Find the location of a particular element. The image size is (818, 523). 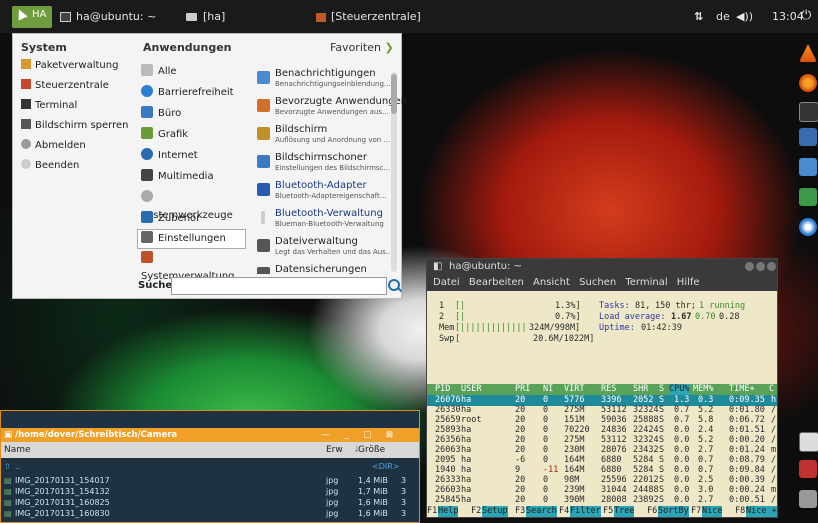

menu-scrollbar is located at coordinates (394, 172).